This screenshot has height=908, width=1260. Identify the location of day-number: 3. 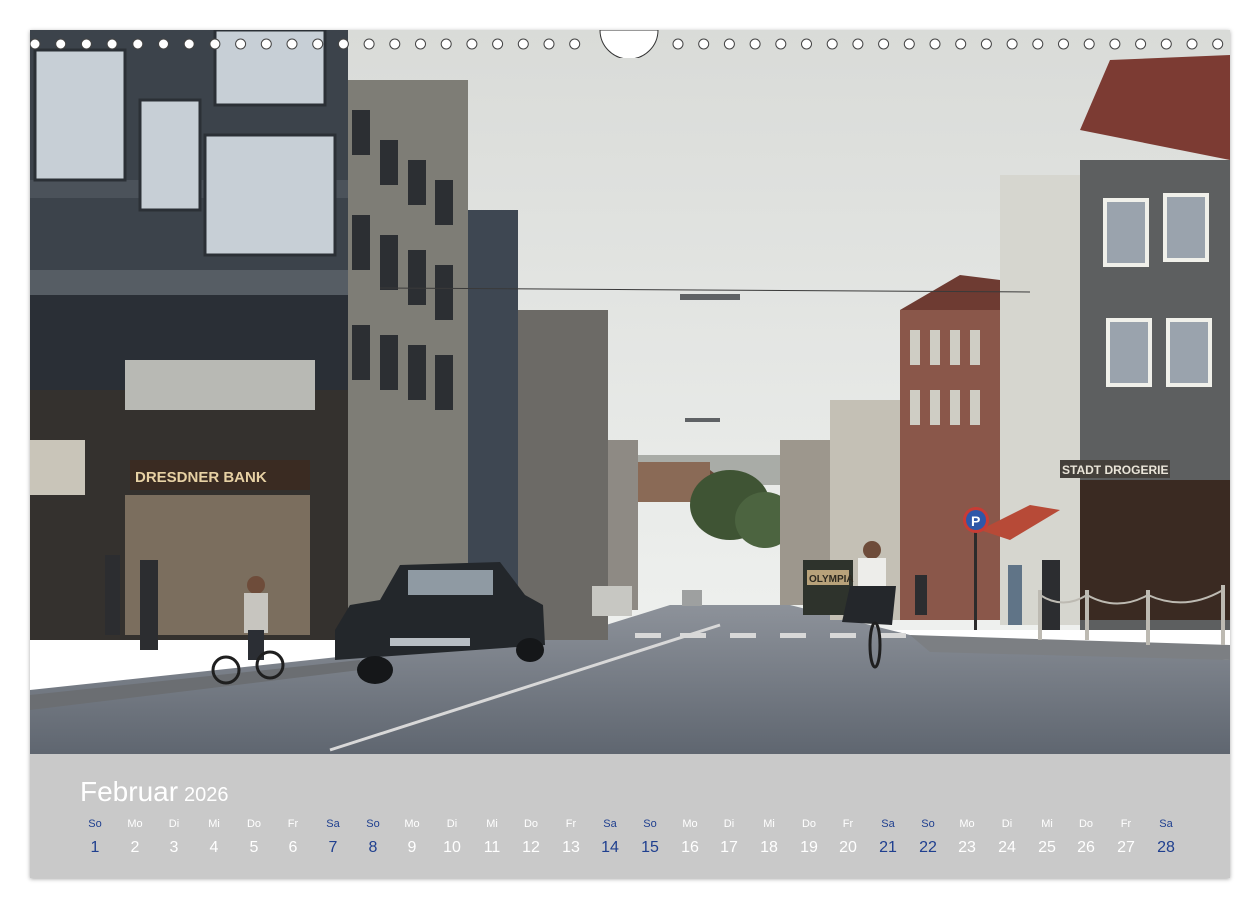
(174, 847).